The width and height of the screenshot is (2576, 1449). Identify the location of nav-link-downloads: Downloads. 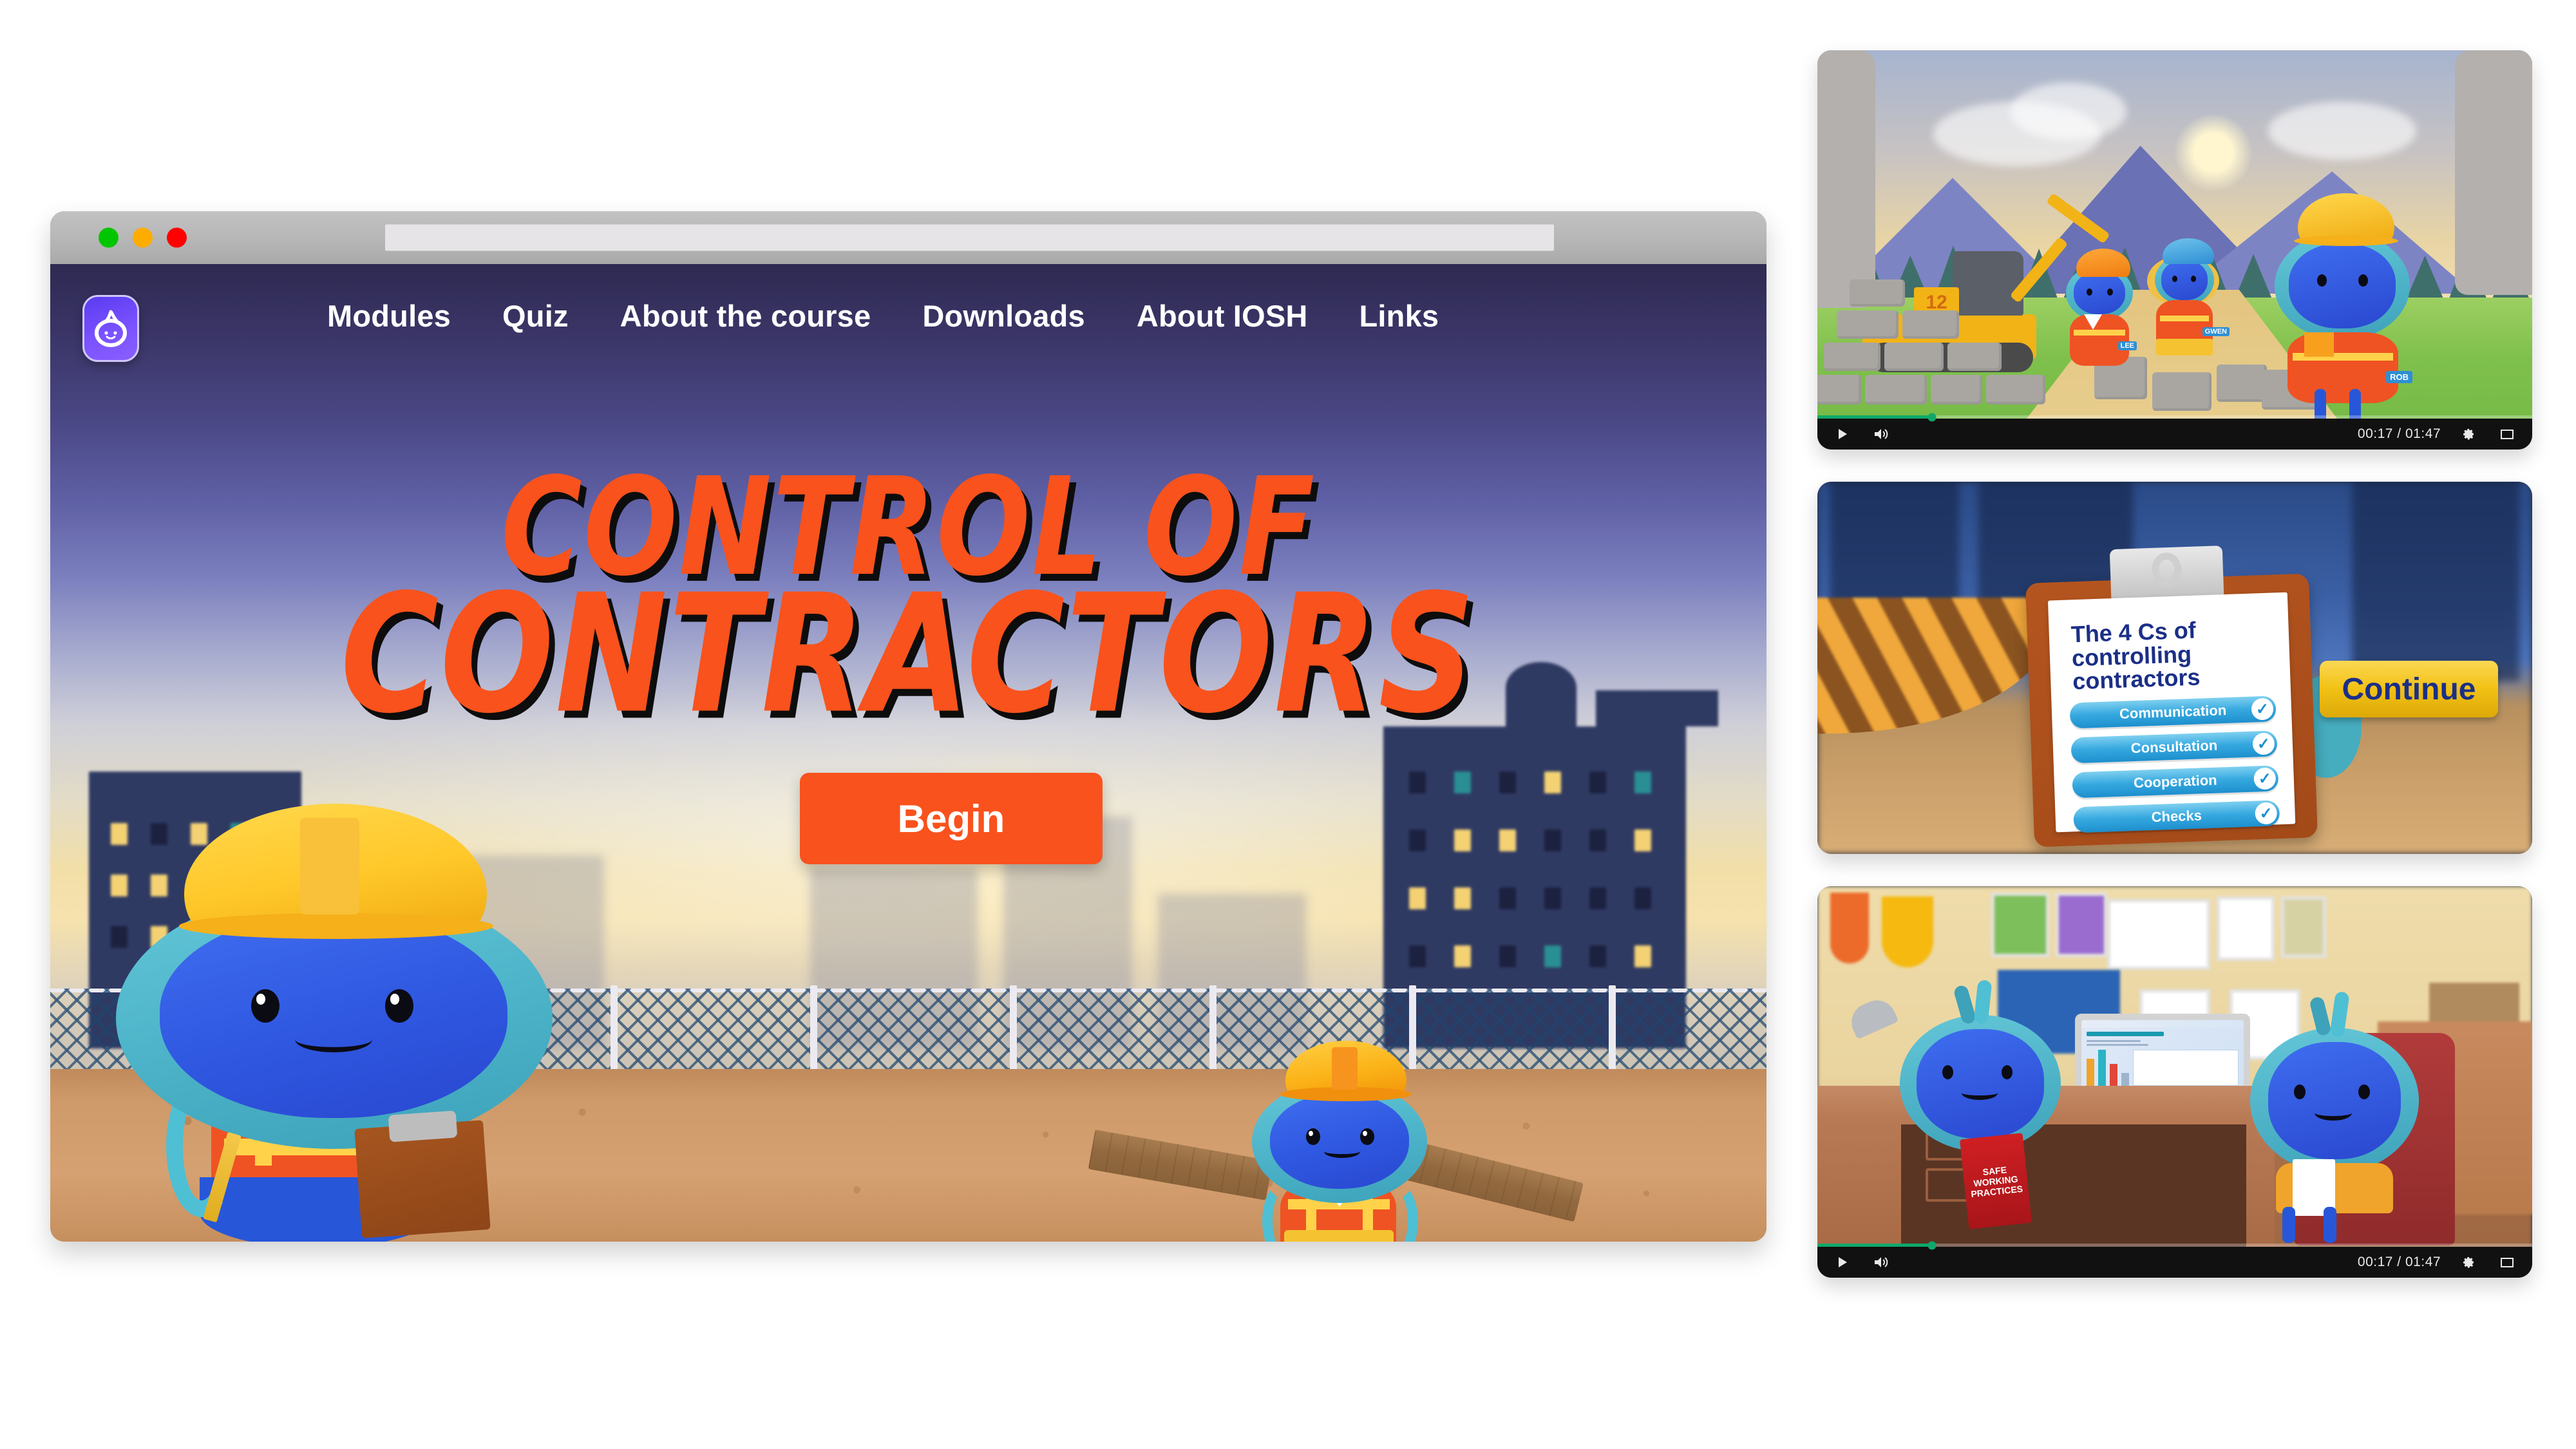
(1003, 316).